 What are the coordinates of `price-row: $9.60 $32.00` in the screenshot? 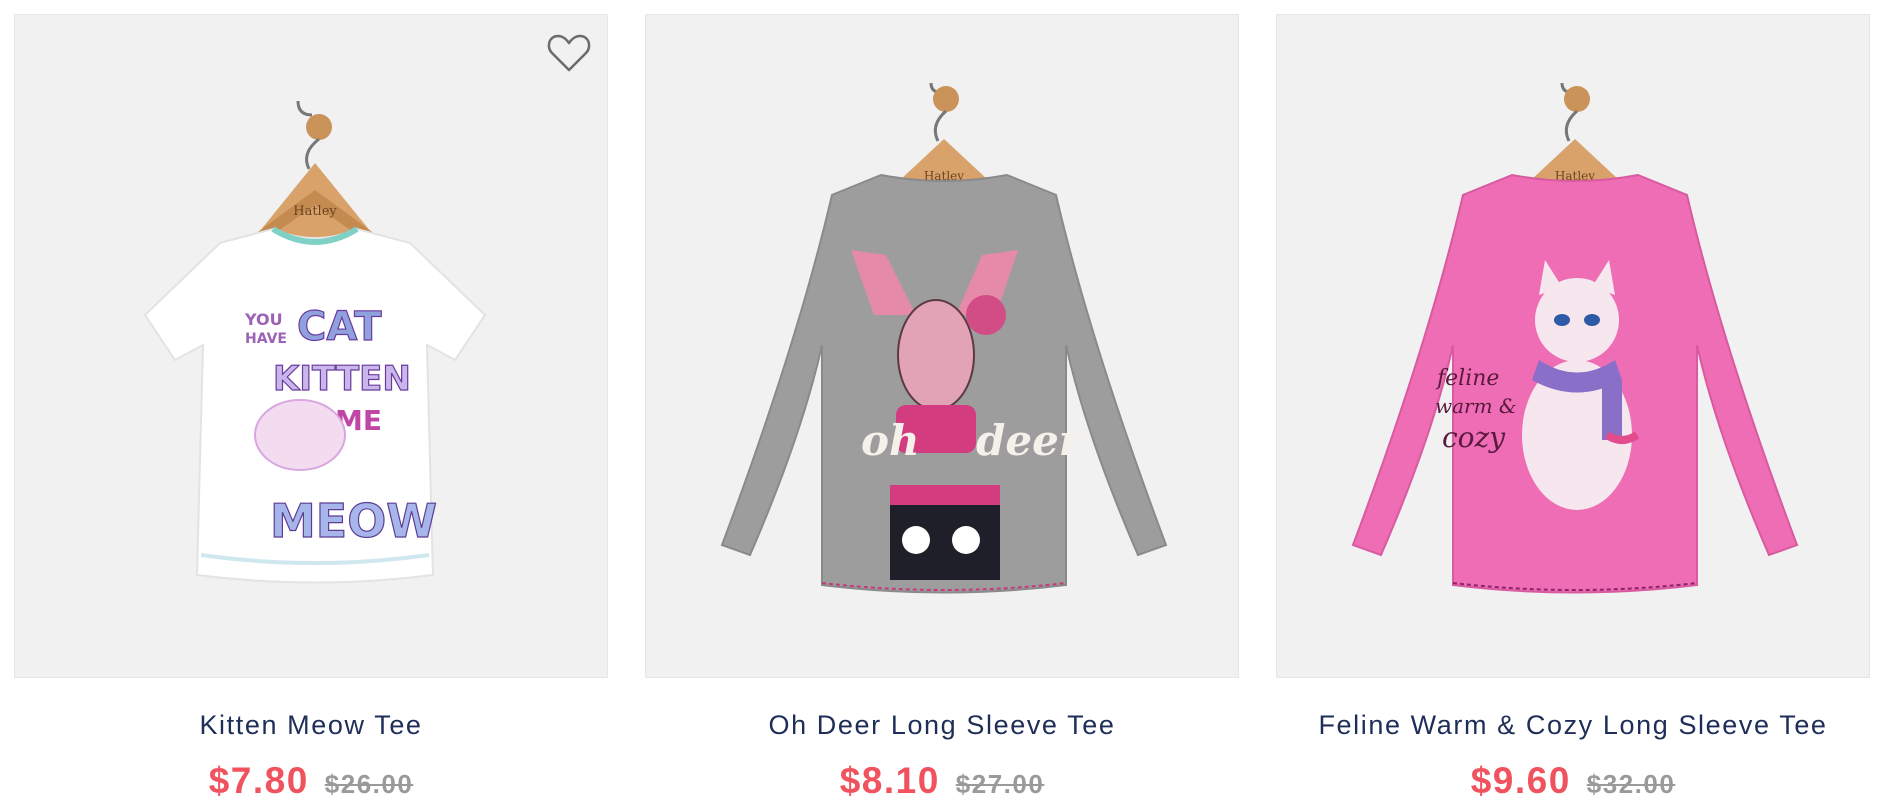 It's located at (1573, 781).